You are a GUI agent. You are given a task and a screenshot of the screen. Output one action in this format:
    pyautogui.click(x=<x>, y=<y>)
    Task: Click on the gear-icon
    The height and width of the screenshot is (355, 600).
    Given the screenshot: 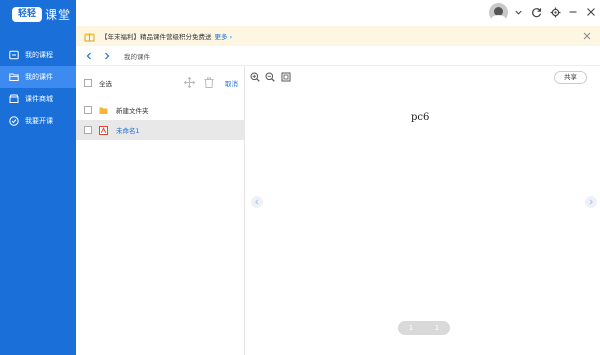 What is the action you would take?
    pyautogui.click(x=555, y=12)
    